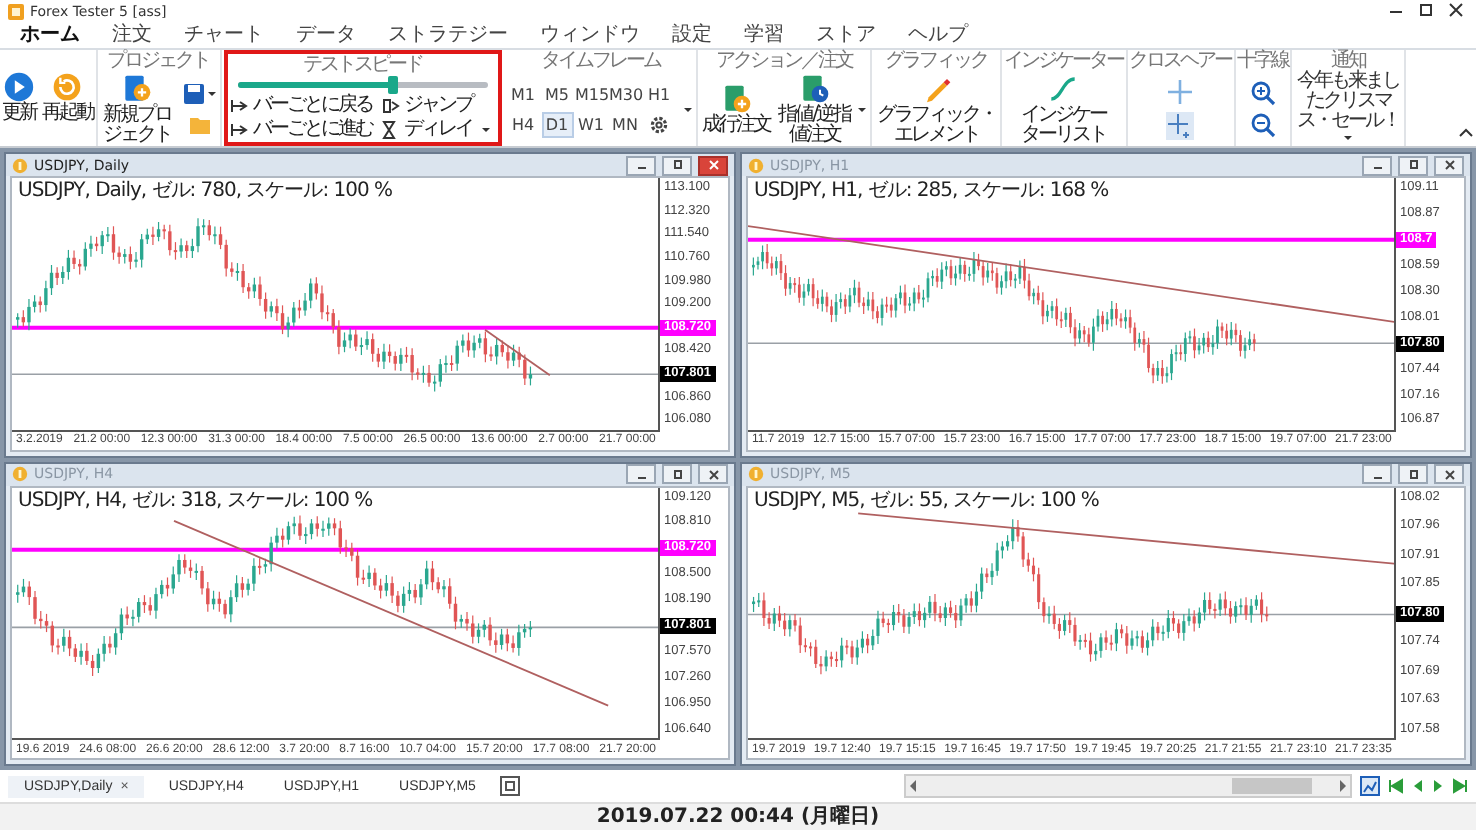  Describe the element at coordinates (67, 98) in the screenshot. I see `ribbon-button: 再起動` at that location.